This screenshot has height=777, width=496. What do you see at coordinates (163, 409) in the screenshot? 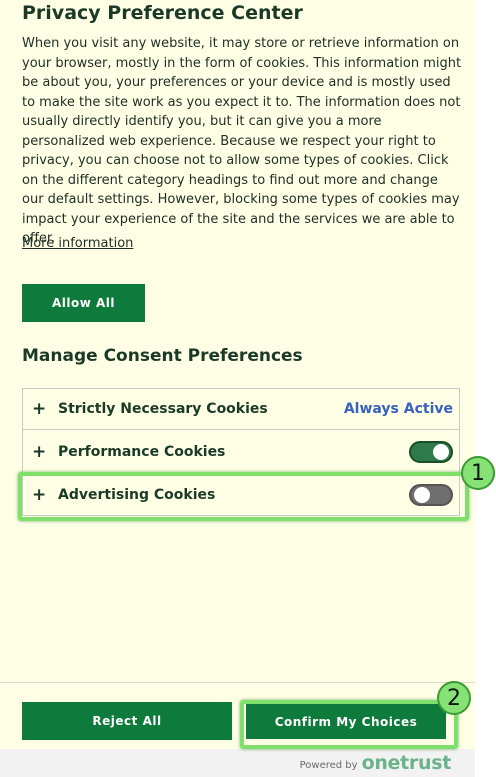
I see `category-label: Strictly Necessary Cookies` at bounding box center [163, 409].